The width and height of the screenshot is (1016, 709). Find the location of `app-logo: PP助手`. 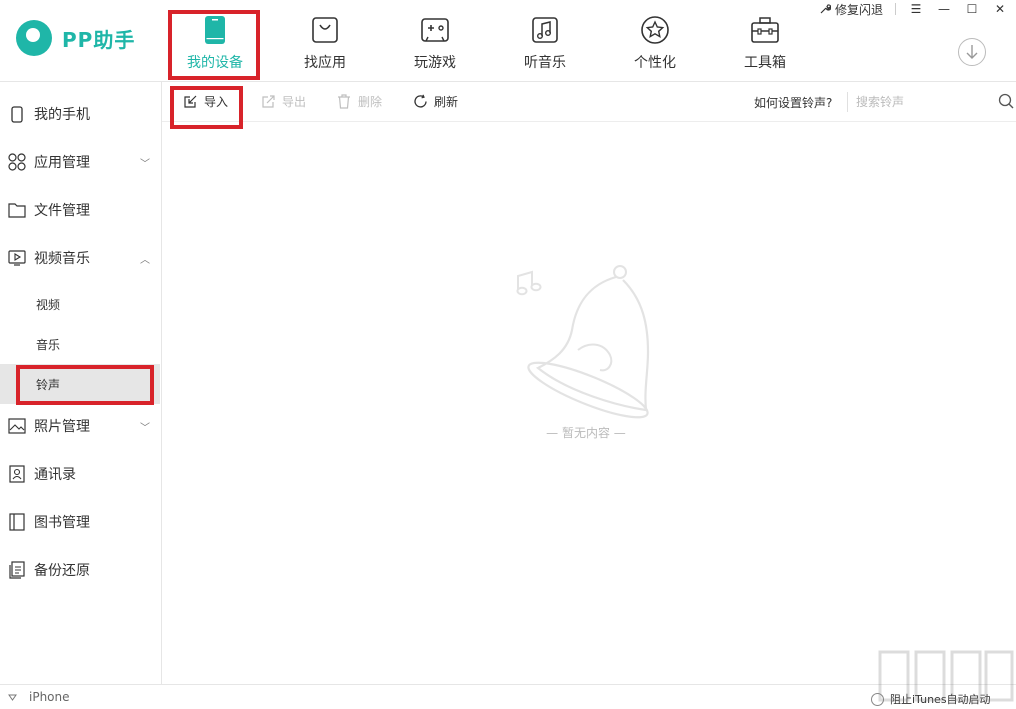

app-logo: PP助手 is located at coordinates (75, 38).